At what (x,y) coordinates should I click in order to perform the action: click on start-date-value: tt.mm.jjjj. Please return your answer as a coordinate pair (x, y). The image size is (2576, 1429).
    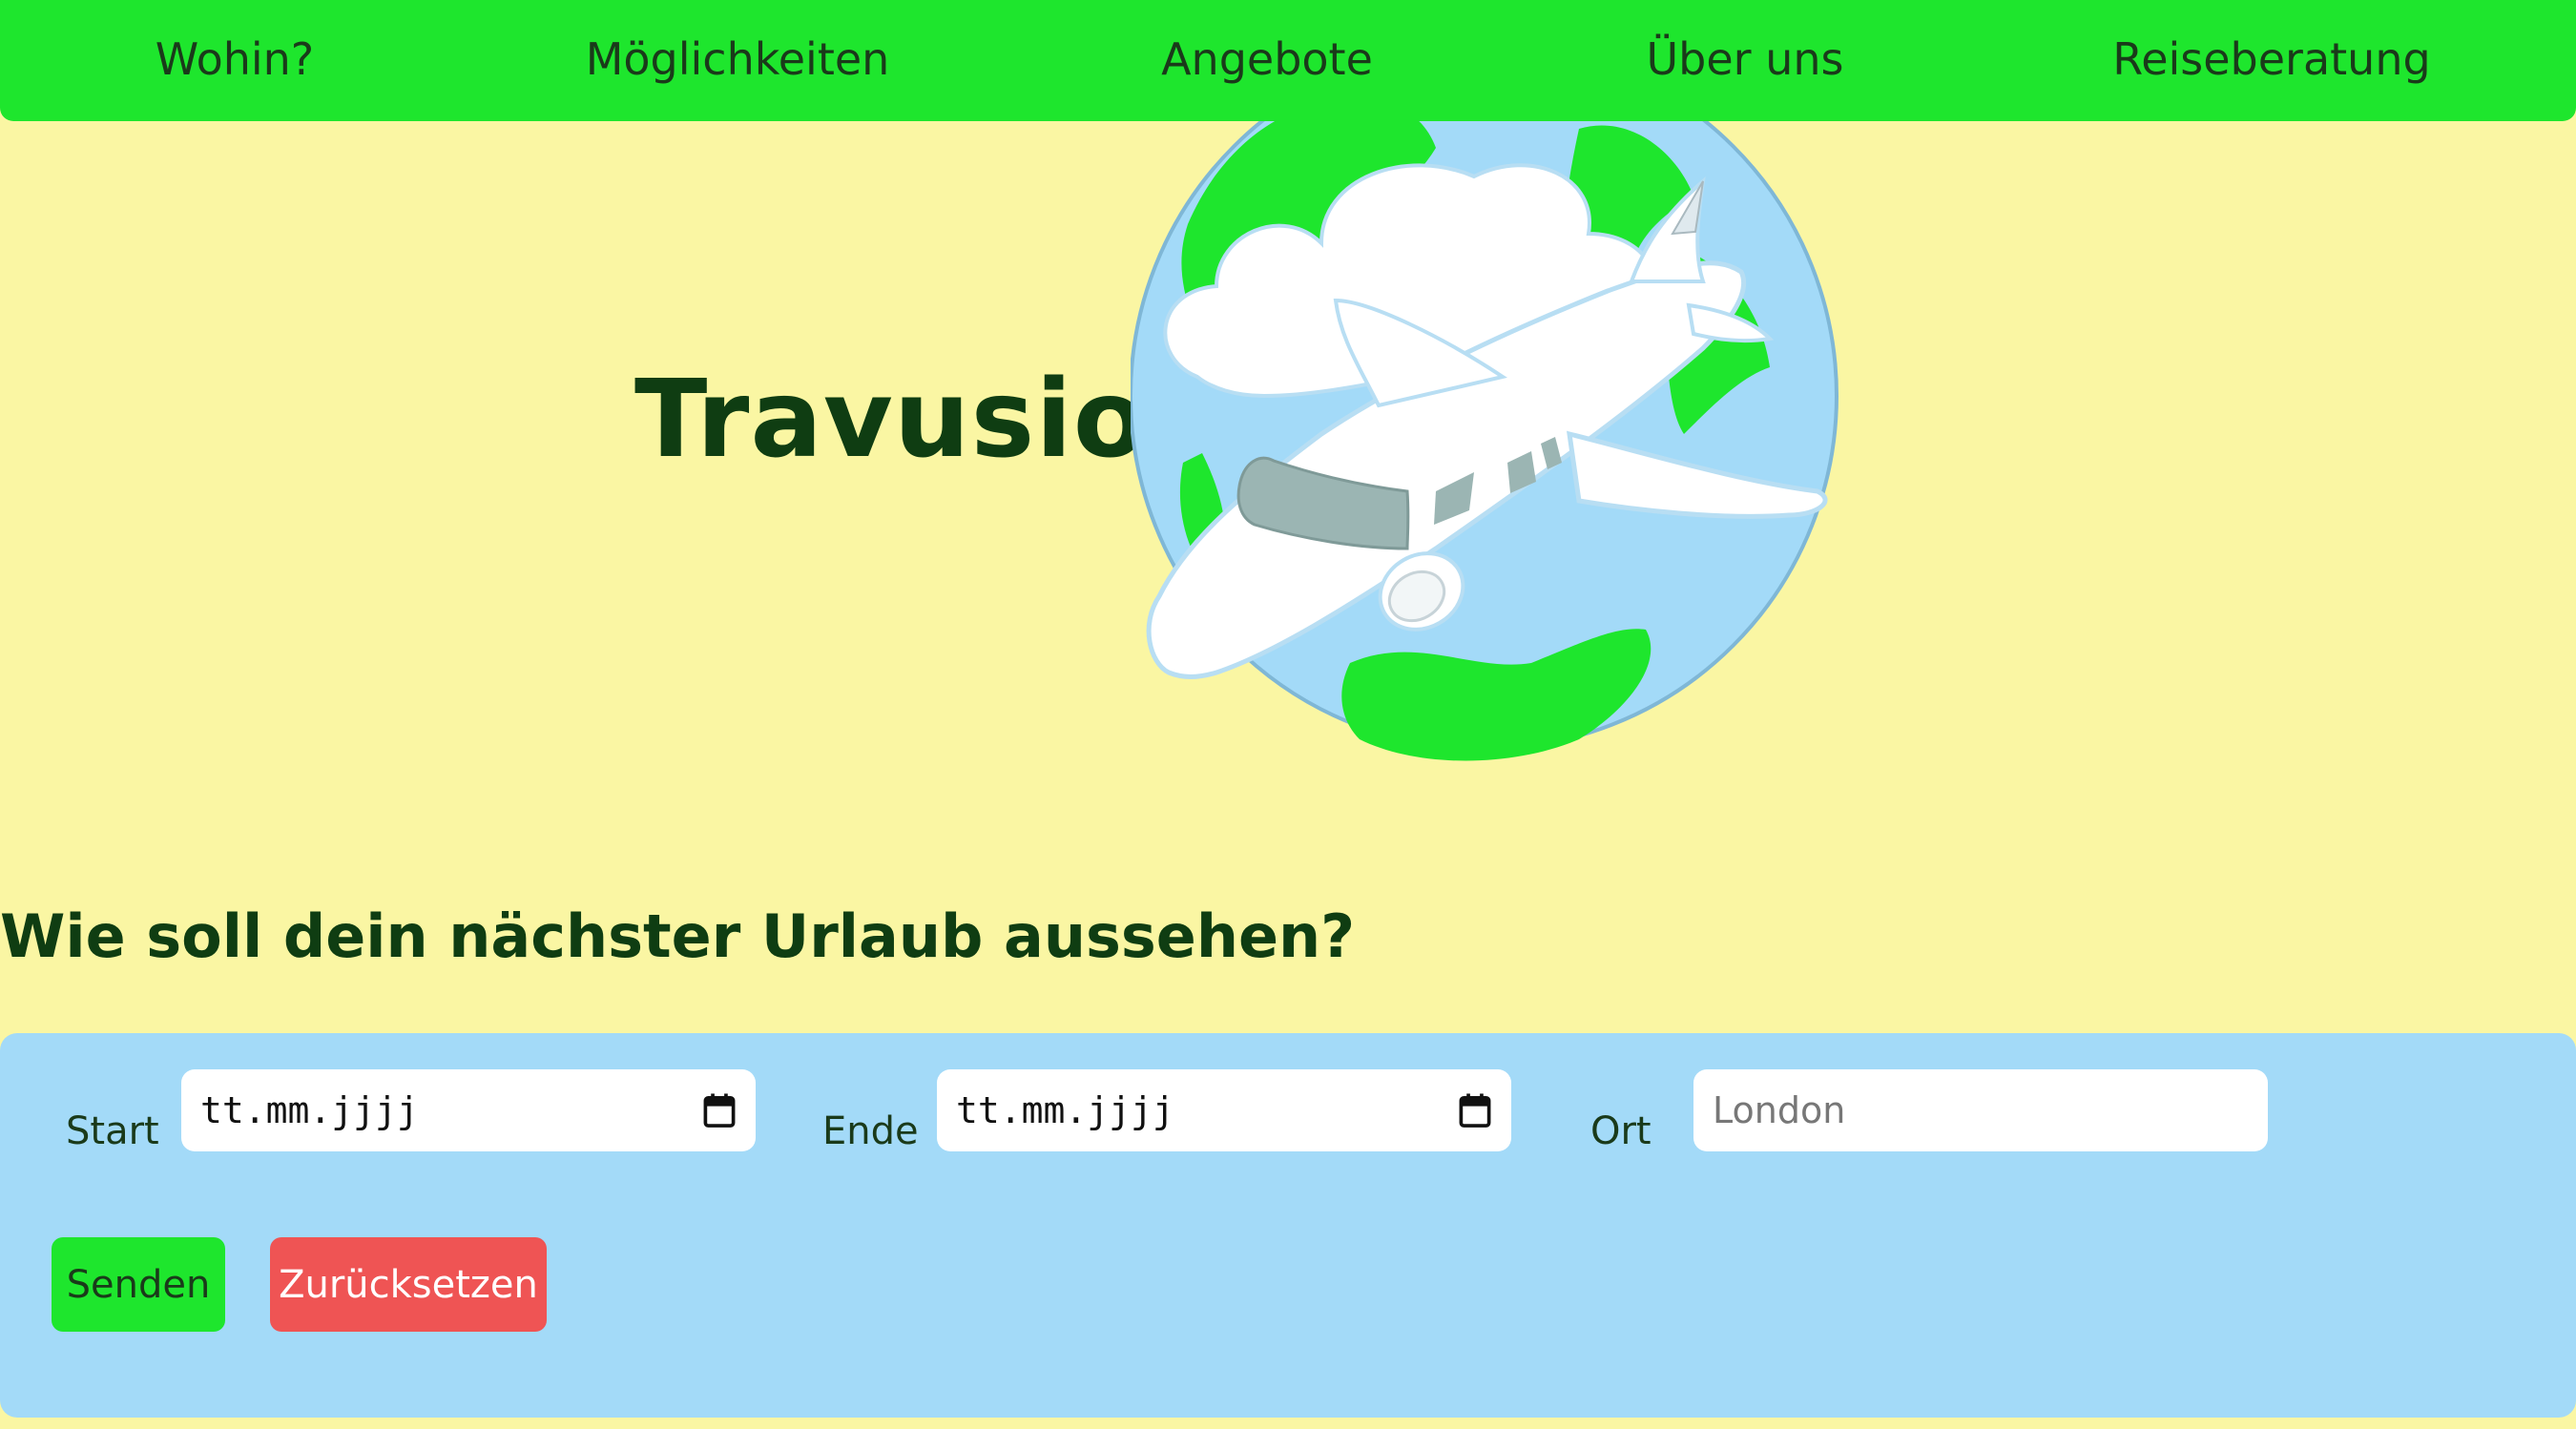
    Looking at the image, I should click on (309, 1110).